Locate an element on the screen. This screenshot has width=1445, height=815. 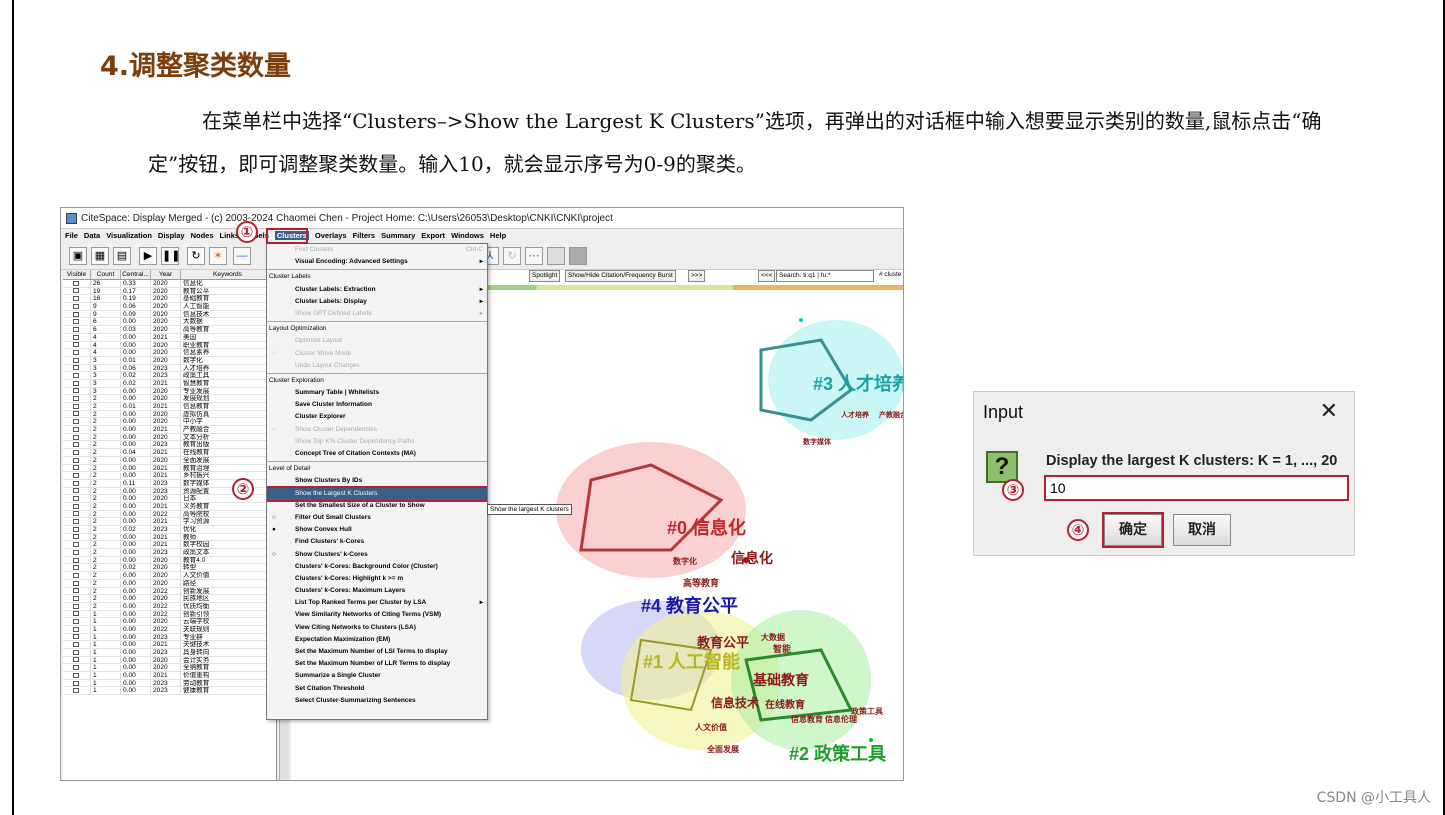
table-row: 4 0.00 2020 信息素养 is located at coordinates (169, 353).